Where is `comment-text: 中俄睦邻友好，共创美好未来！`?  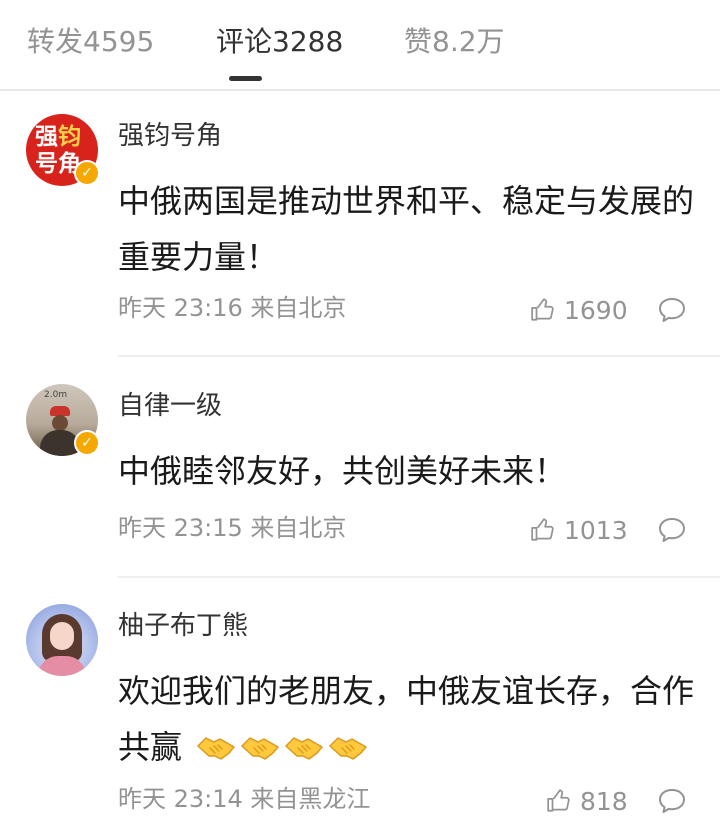 comment-text: 中俄睦邻友好，共创美好未来！ is located at coordinates (342, 471).